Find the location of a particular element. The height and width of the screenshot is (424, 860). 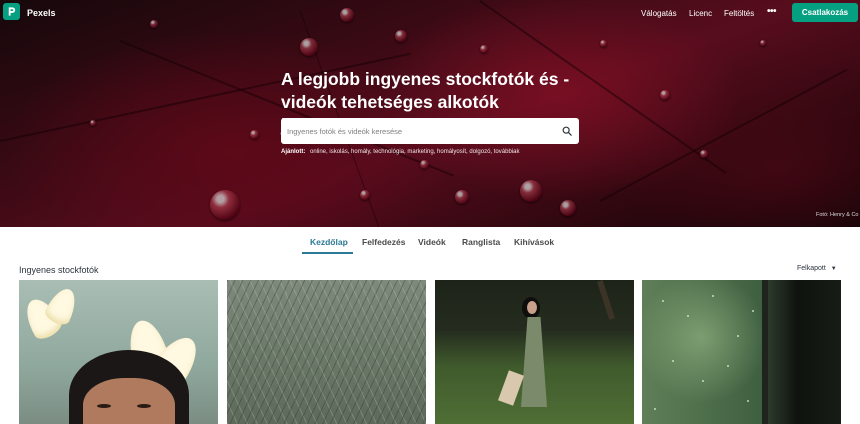

section-title: Ingyenes stockfotók is located at coordinates (59, 270).